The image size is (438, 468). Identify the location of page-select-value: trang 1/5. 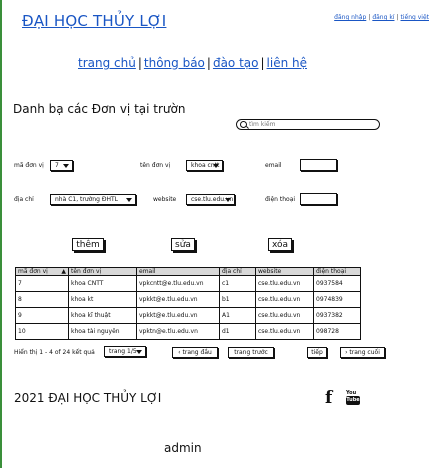
(123, 351).